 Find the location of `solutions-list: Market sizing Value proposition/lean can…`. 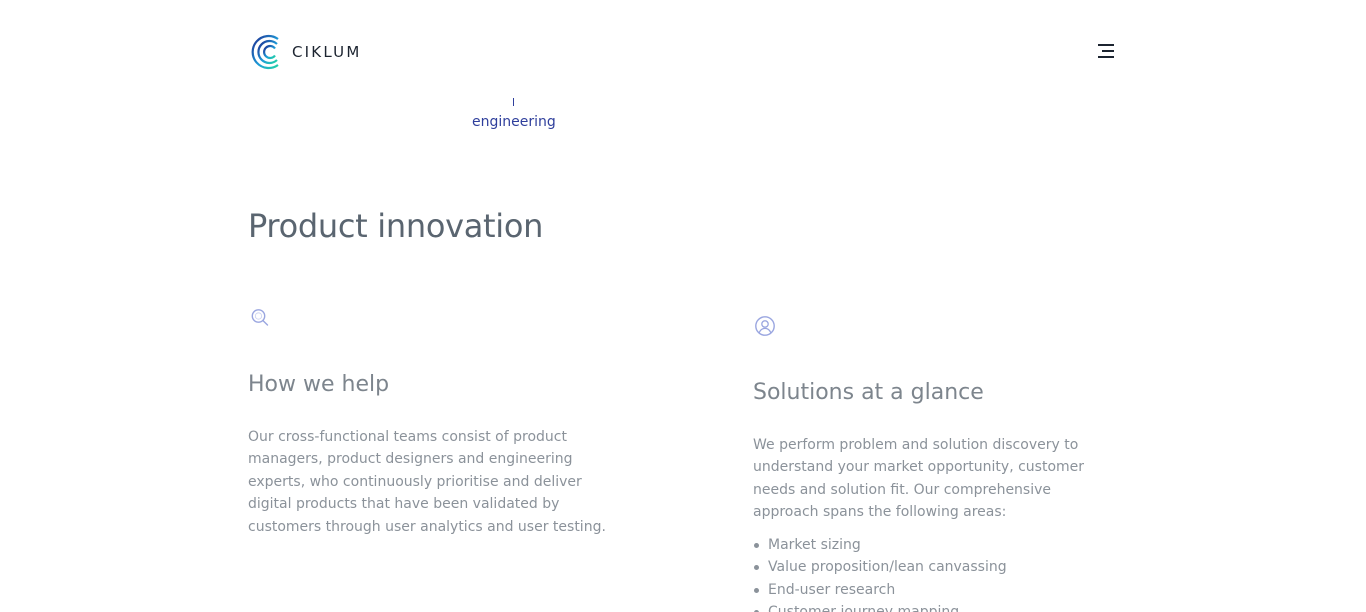

solutions-list: Market sizing Value proposition/lean can… is located at coordinates (933, 573).